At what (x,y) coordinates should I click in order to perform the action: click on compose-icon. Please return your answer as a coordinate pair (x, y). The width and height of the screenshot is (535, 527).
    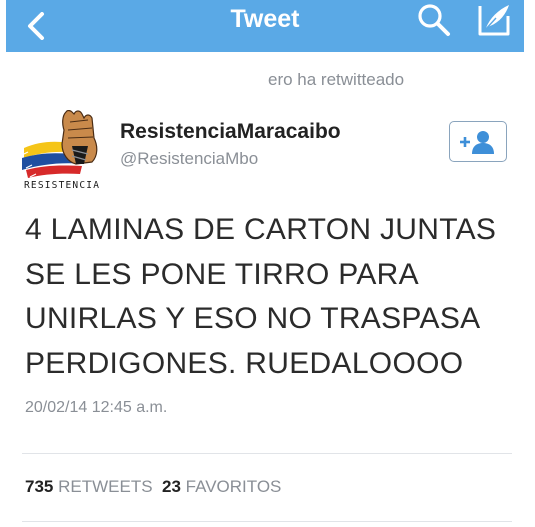
    Looking at the image, I should click on (494, 20).